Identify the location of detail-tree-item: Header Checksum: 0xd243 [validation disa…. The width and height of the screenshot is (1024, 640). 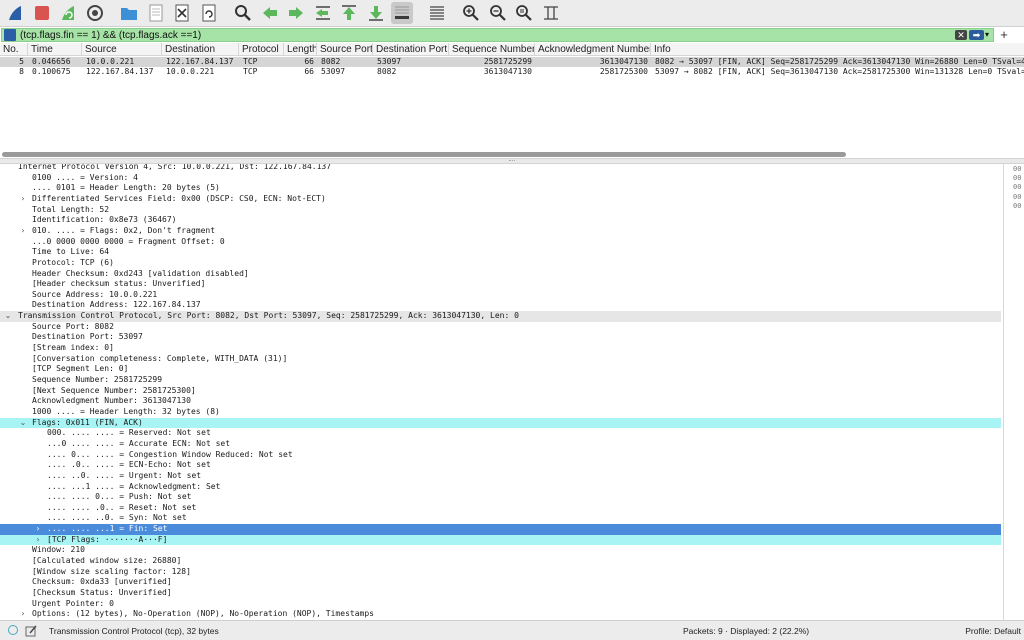
(500, 274).